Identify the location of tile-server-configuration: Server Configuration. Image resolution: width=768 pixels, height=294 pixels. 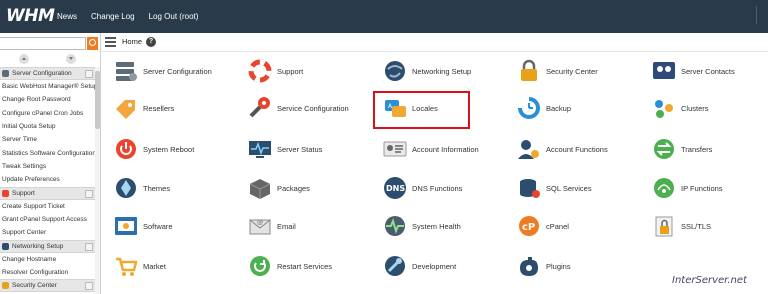
(162, 71).